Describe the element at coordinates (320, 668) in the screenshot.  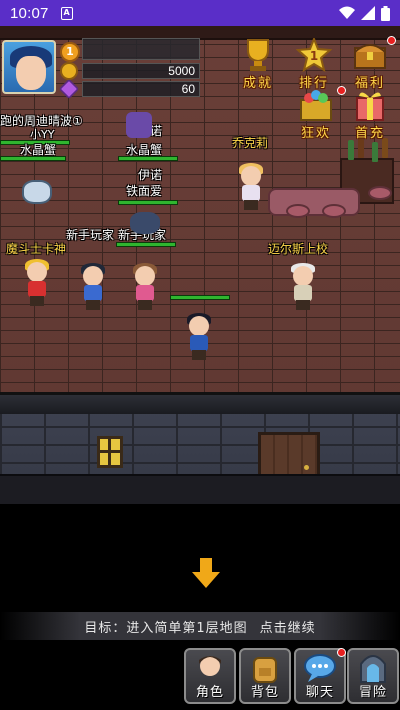
I see `chat-bubble-icon` at that location.